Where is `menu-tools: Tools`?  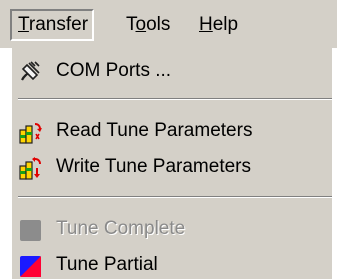 menu-tools: Tools is located at coordinates (148, 25).